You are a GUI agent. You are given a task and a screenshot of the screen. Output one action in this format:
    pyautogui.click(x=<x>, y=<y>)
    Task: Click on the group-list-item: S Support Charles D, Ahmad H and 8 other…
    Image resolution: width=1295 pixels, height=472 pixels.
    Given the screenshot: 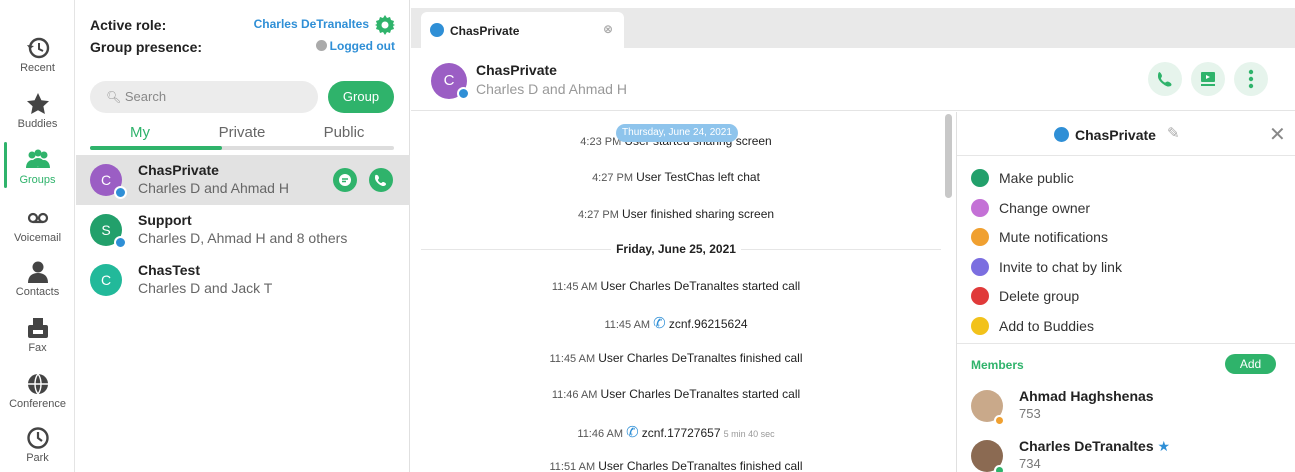 What is the action you would take?
    pyautogui.click(x=243, y=230)
    